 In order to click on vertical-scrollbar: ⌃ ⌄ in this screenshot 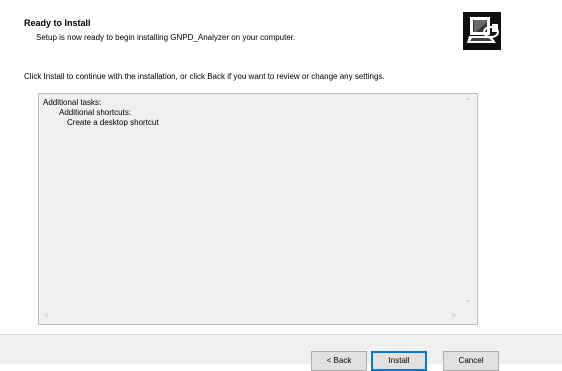, I will do `click(469, 201)`.